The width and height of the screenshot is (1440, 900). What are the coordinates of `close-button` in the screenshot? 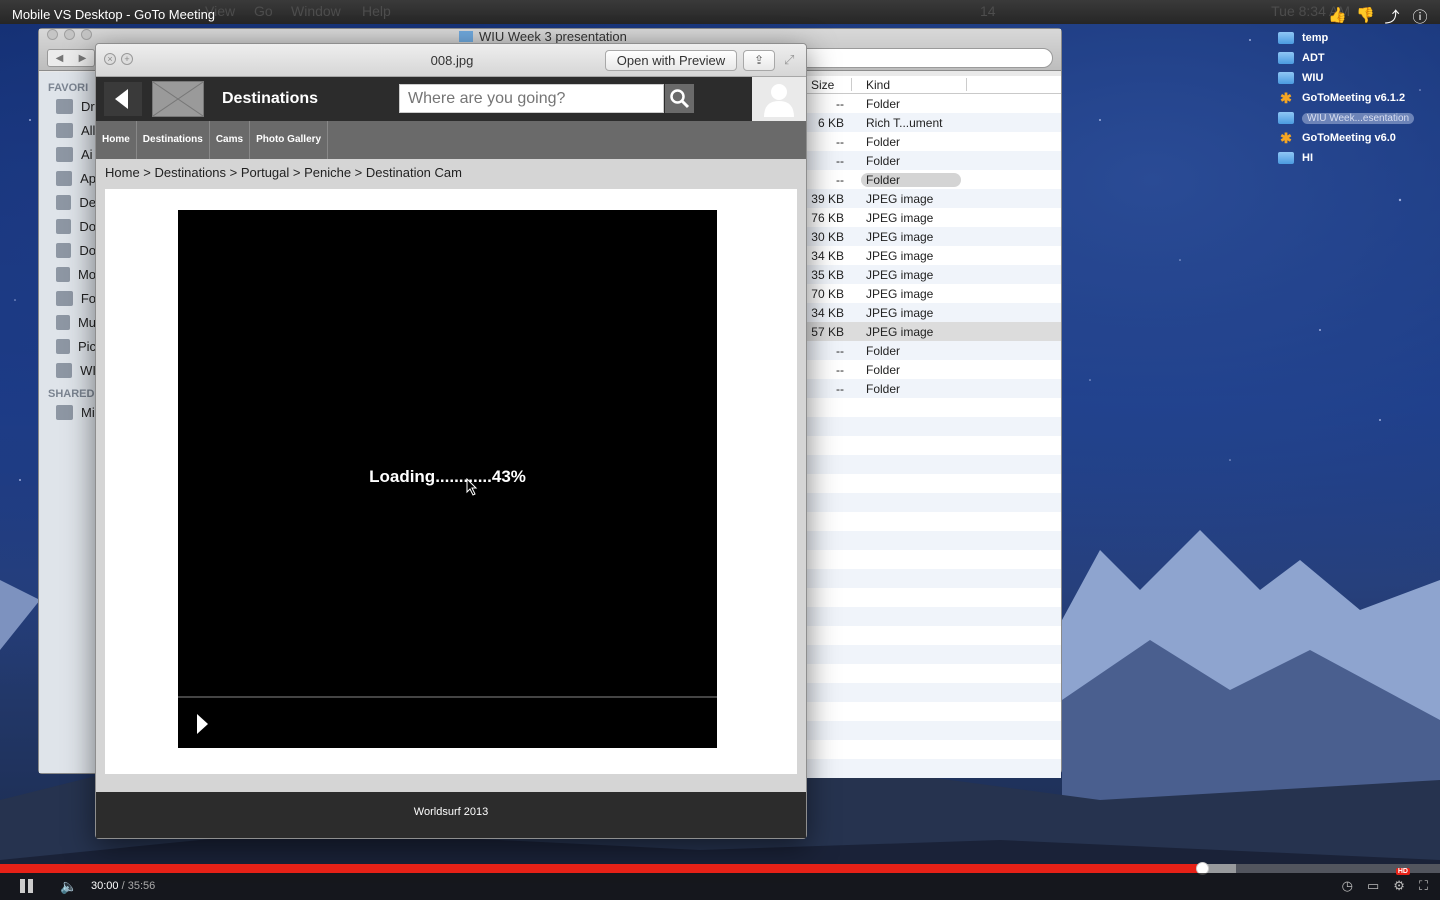 It's located at (52, 34).